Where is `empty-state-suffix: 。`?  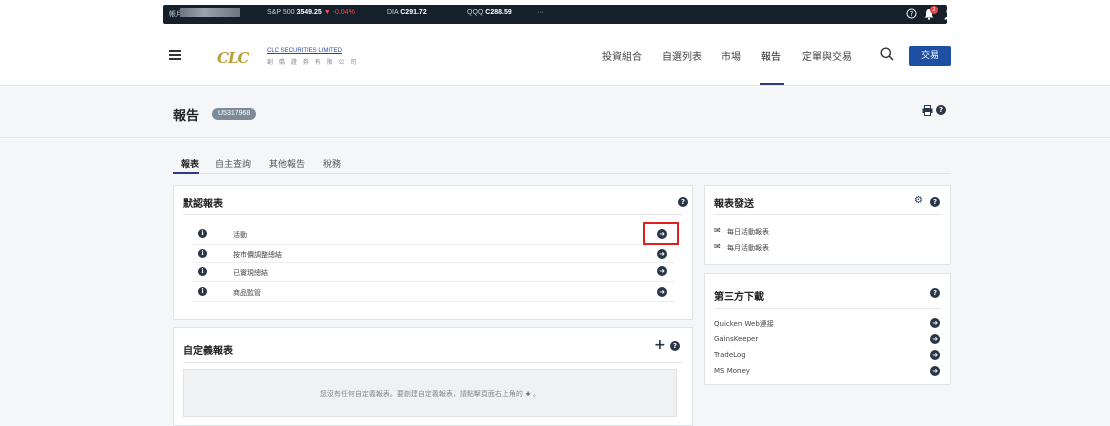 empty-state-suffix: 。 is located at coordinates (537, 394).